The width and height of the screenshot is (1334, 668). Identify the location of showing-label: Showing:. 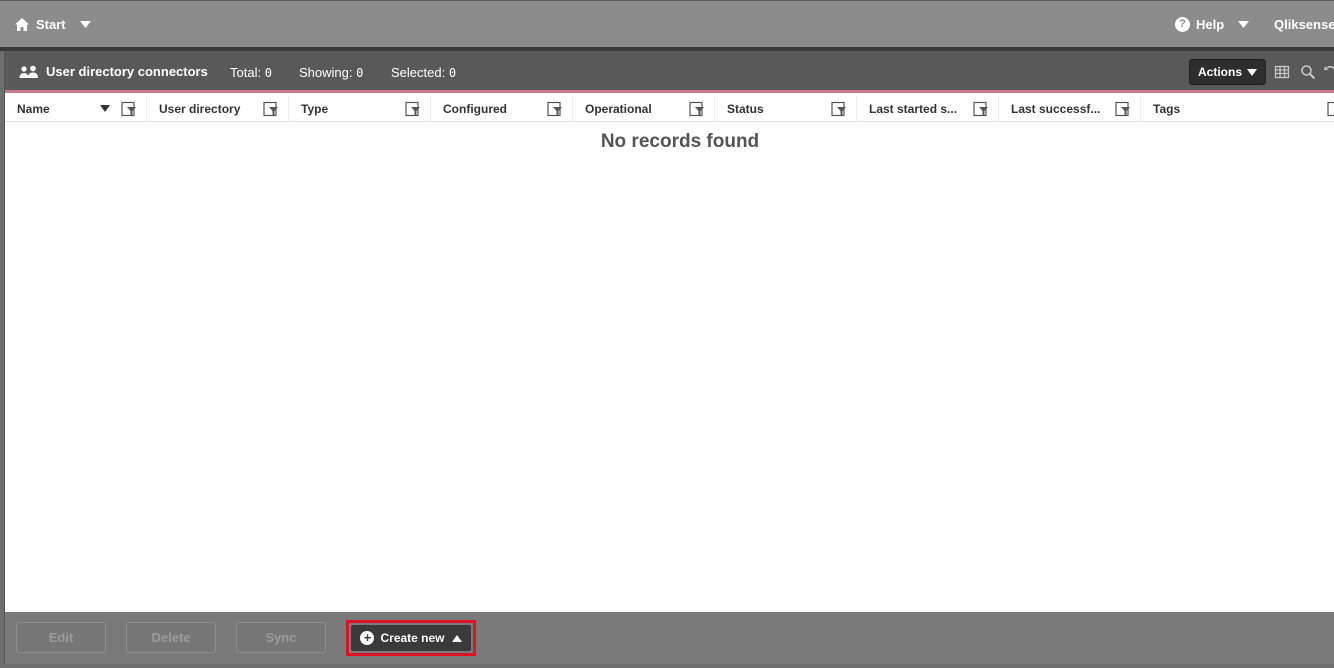
(326, 72).